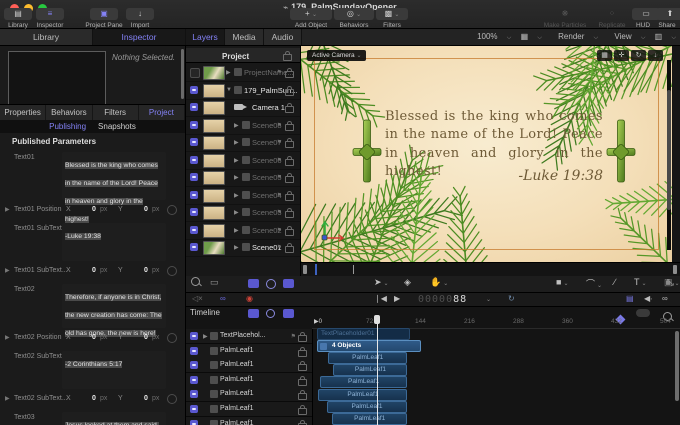  I want to click on range-start-handle, so click(305, 269).